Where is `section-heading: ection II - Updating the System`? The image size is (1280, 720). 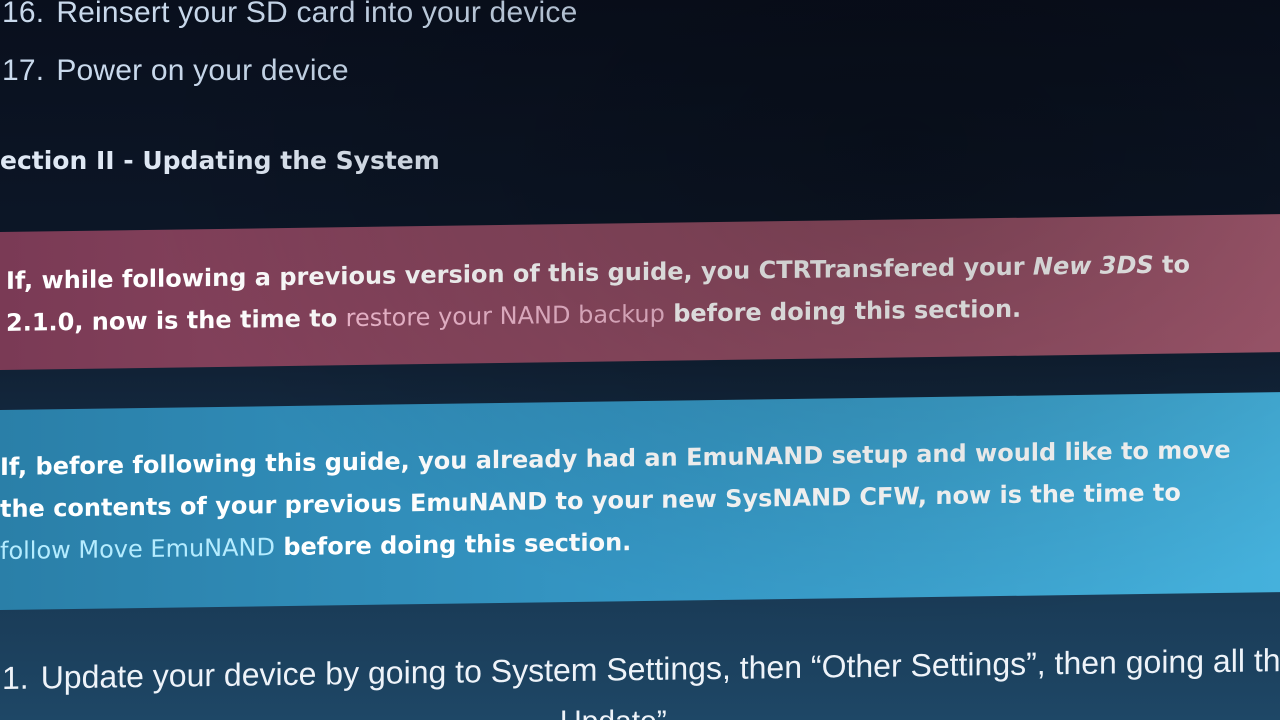 section-heading: ection II - Updating the System is located at coordinates (220, 160).